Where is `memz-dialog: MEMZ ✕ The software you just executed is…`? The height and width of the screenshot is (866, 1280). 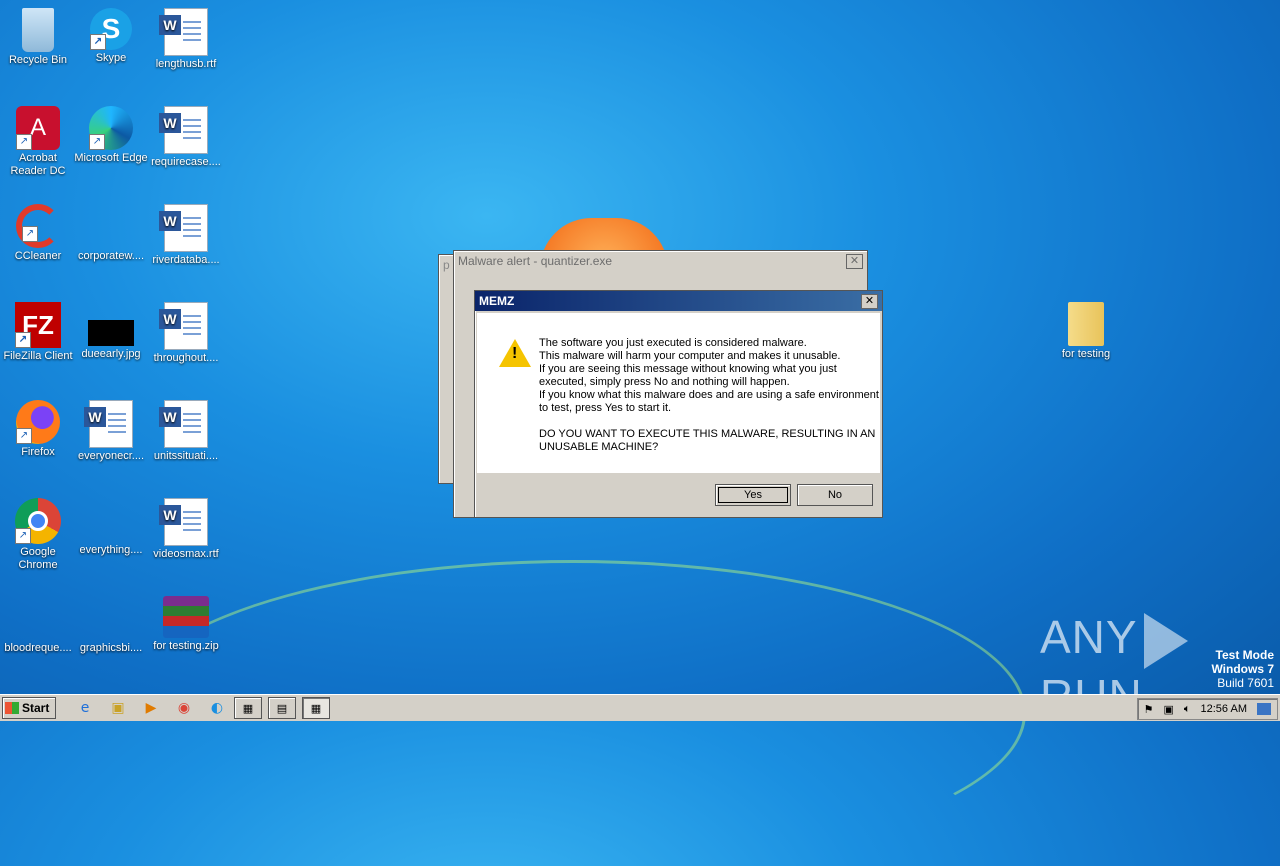
memz-dialog: MEMZ ✕ The software you just executed is… is located at coordinates (678, 404).